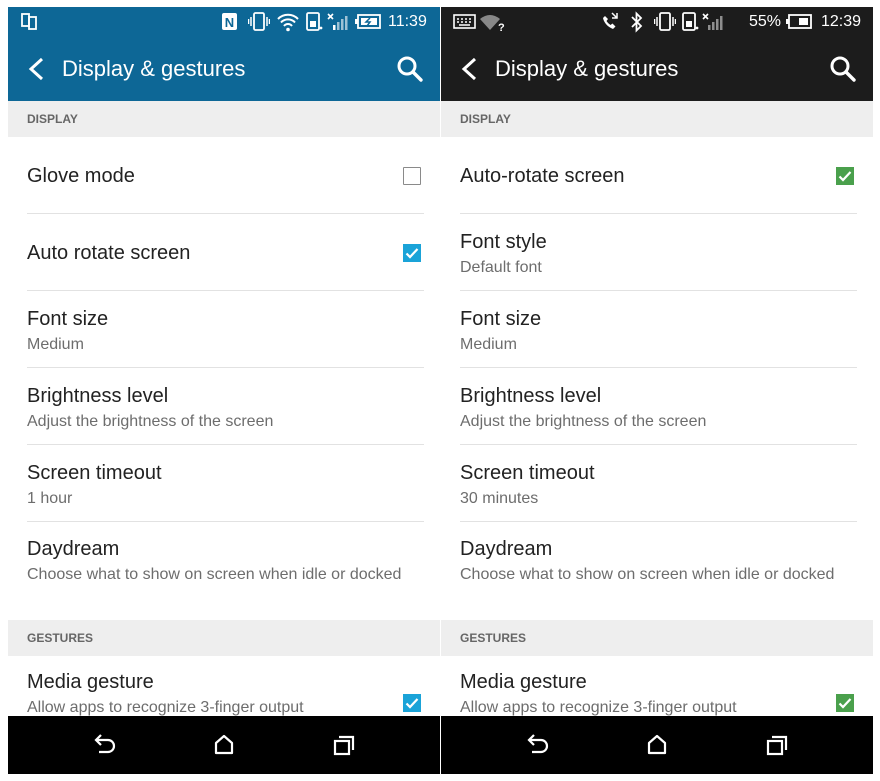 Image resolution: width=880 pixels, height=781 pixels. I want to click on battery-charging-icon, so click(368, 22).